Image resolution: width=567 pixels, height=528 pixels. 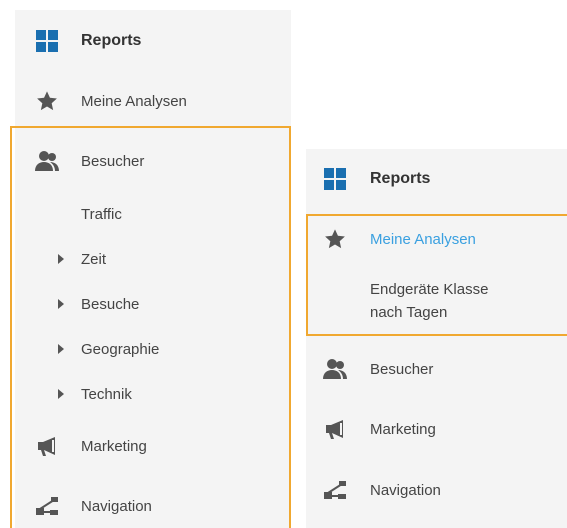 I want to click on sidebar-subitem-label: Traffic, so click(x=101, y=214).